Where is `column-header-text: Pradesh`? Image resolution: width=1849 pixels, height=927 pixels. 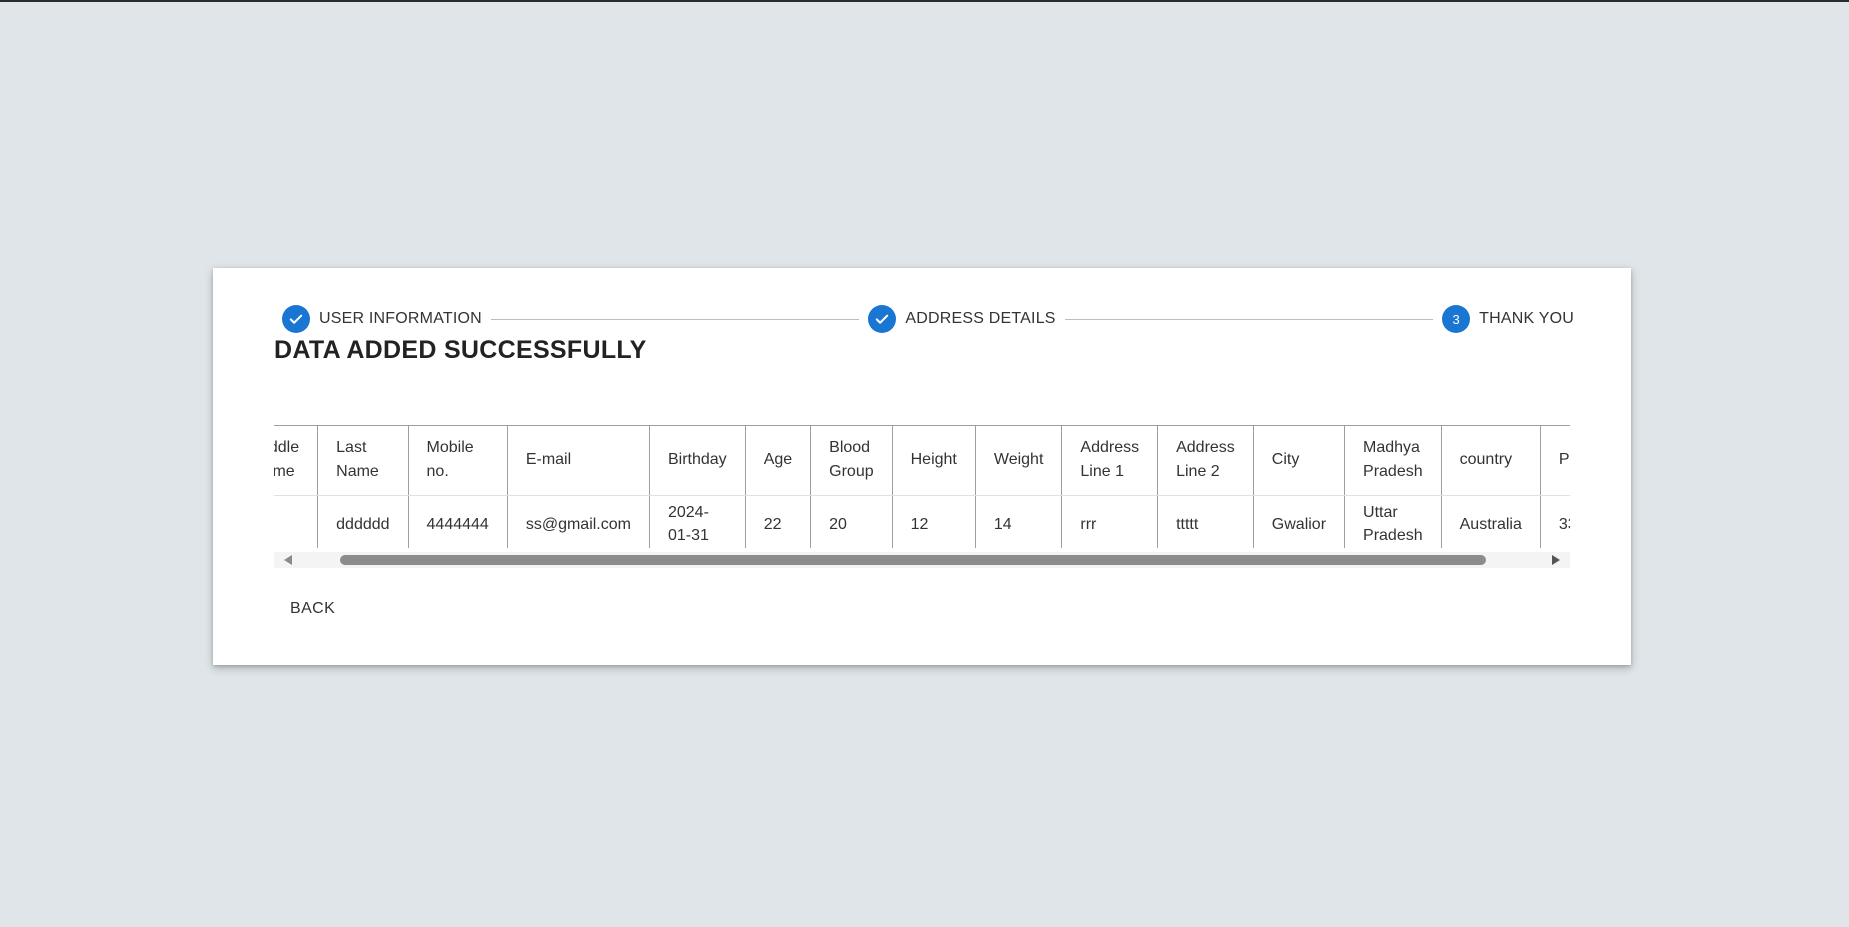 column-header-text: Pradesh is located at coordinates (1393, 472).